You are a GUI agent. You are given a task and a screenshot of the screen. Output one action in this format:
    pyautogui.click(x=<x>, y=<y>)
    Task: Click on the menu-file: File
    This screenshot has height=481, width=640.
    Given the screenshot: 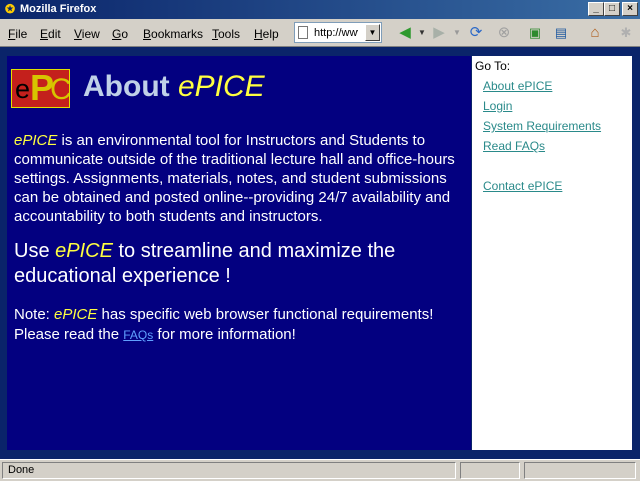 What is the action you would take?
    pyautogui.click(x=17, y=34)
    